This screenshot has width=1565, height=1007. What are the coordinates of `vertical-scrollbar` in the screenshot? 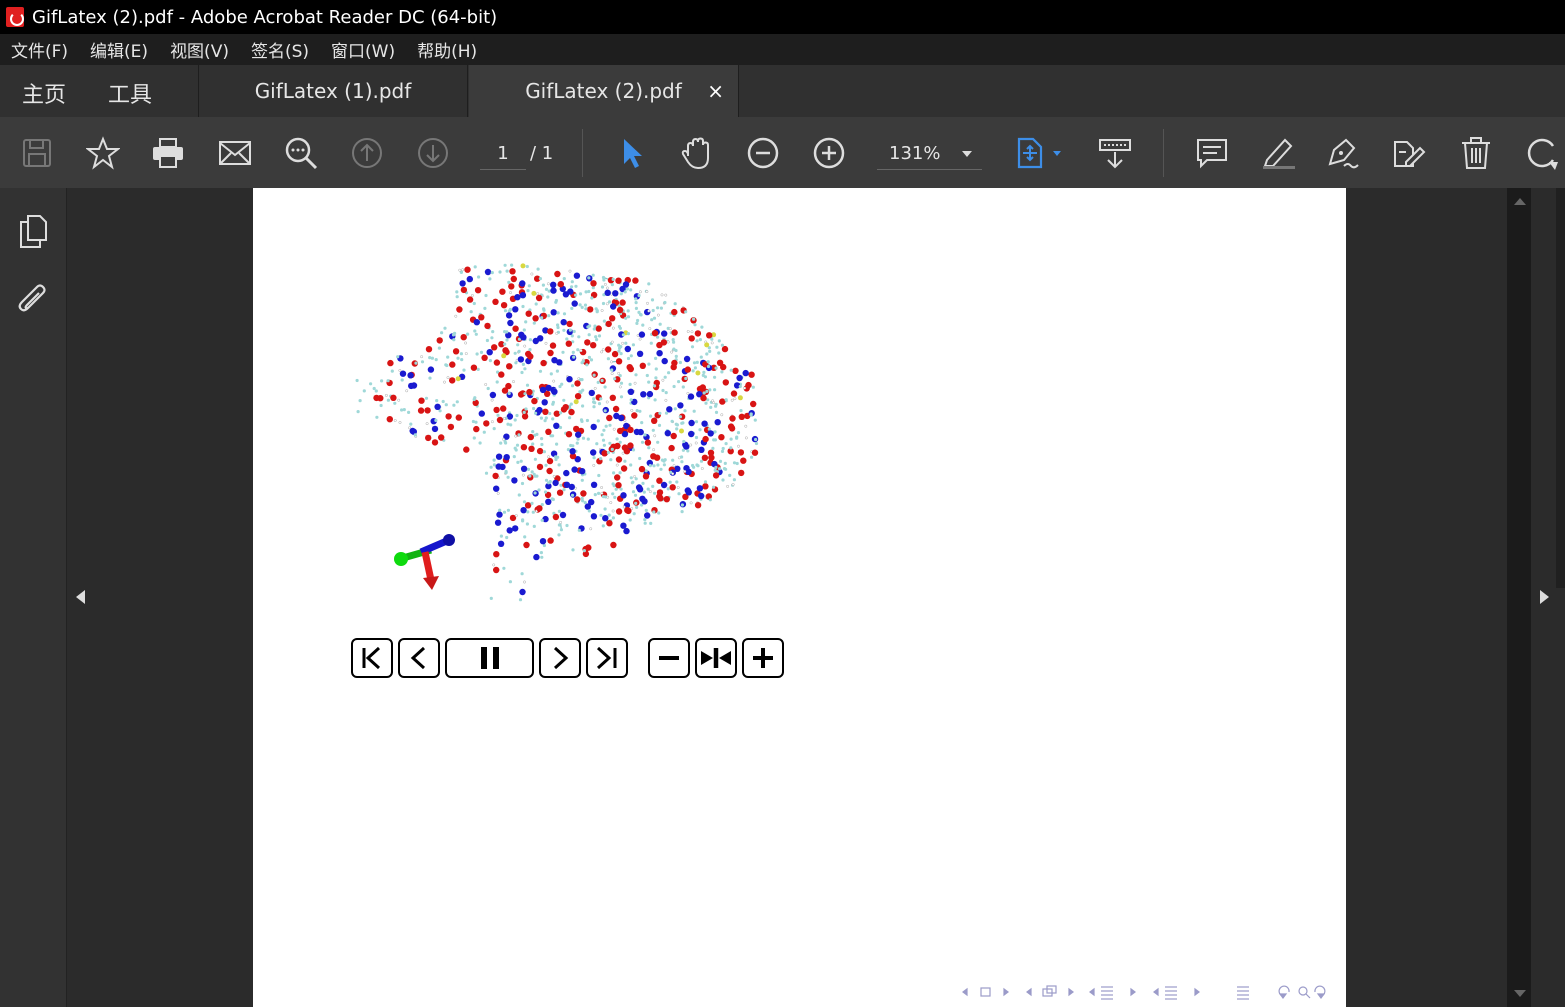 It's located at (1519, 597).